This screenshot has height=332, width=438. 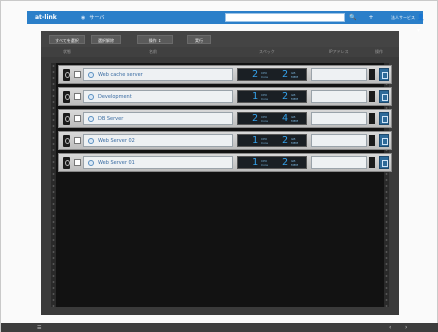 I want to click on server-name-slot: DB Server, so click(x=158, y=118).